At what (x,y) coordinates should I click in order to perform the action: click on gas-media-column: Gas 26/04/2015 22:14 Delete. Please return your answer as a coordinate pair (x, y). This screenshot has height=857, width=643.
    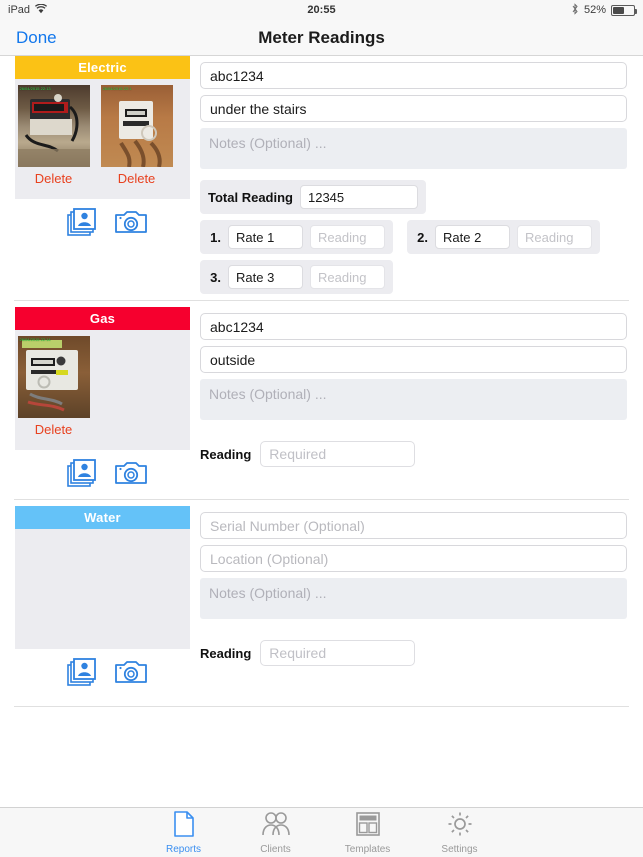
    Looking at the image, I should click on (102, 398).